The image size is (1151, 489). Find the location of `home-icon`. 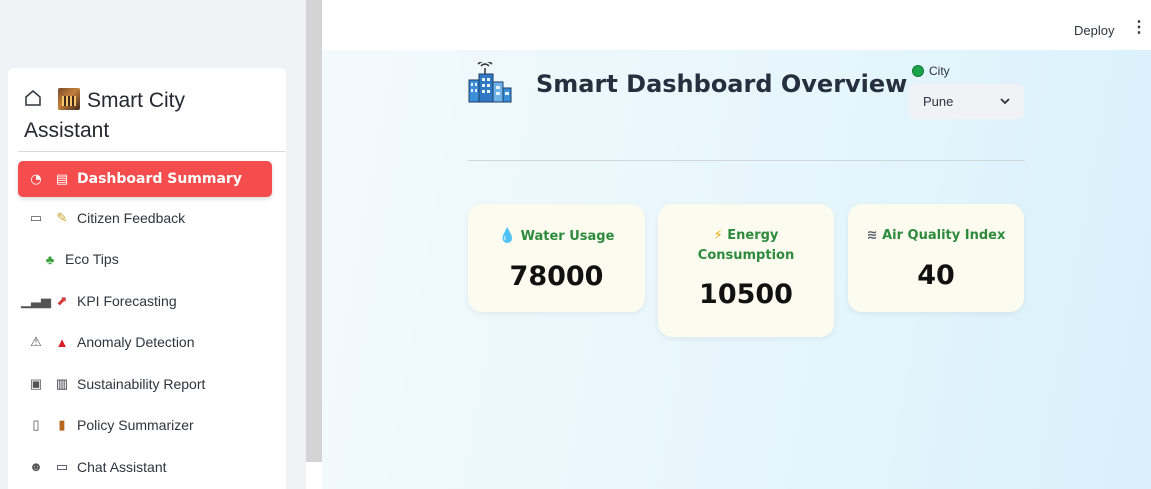

home-icon is located at coordinates (35, 101).